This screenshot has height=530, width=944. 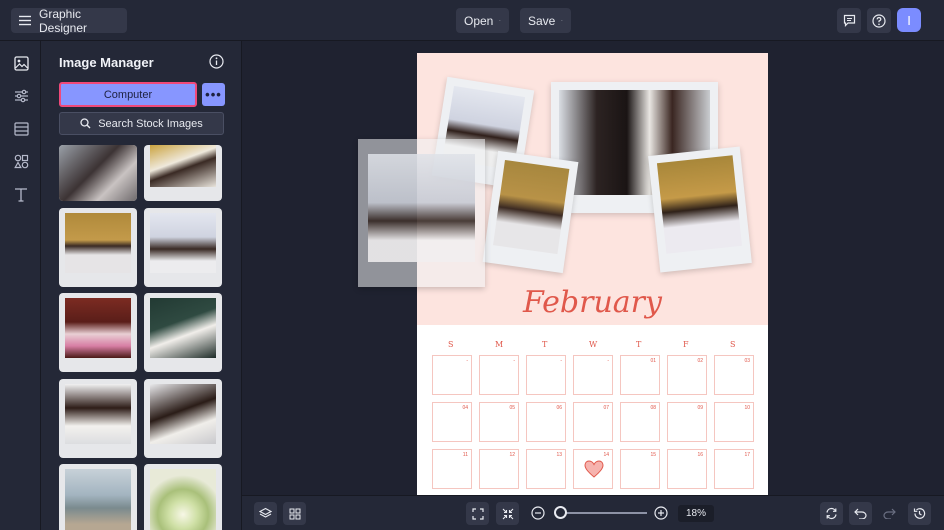 I want to click on dragged-photo-frame, so click(x=421, y=213).